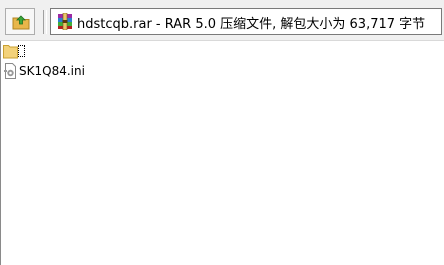 The height and width of the screenshot is (265, 444). I want to click on winrar-archive-icon, so click(65, 22).